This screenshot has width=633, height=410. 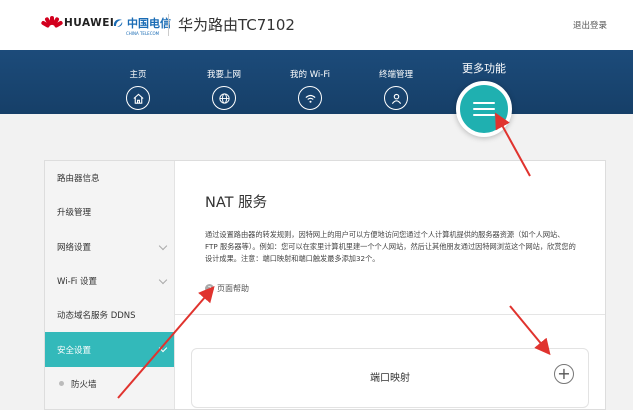 What do you see at coordinates (61, 384) in the screenshot?
I see `bullet-dot-icon` at bounding box center [61, 384].